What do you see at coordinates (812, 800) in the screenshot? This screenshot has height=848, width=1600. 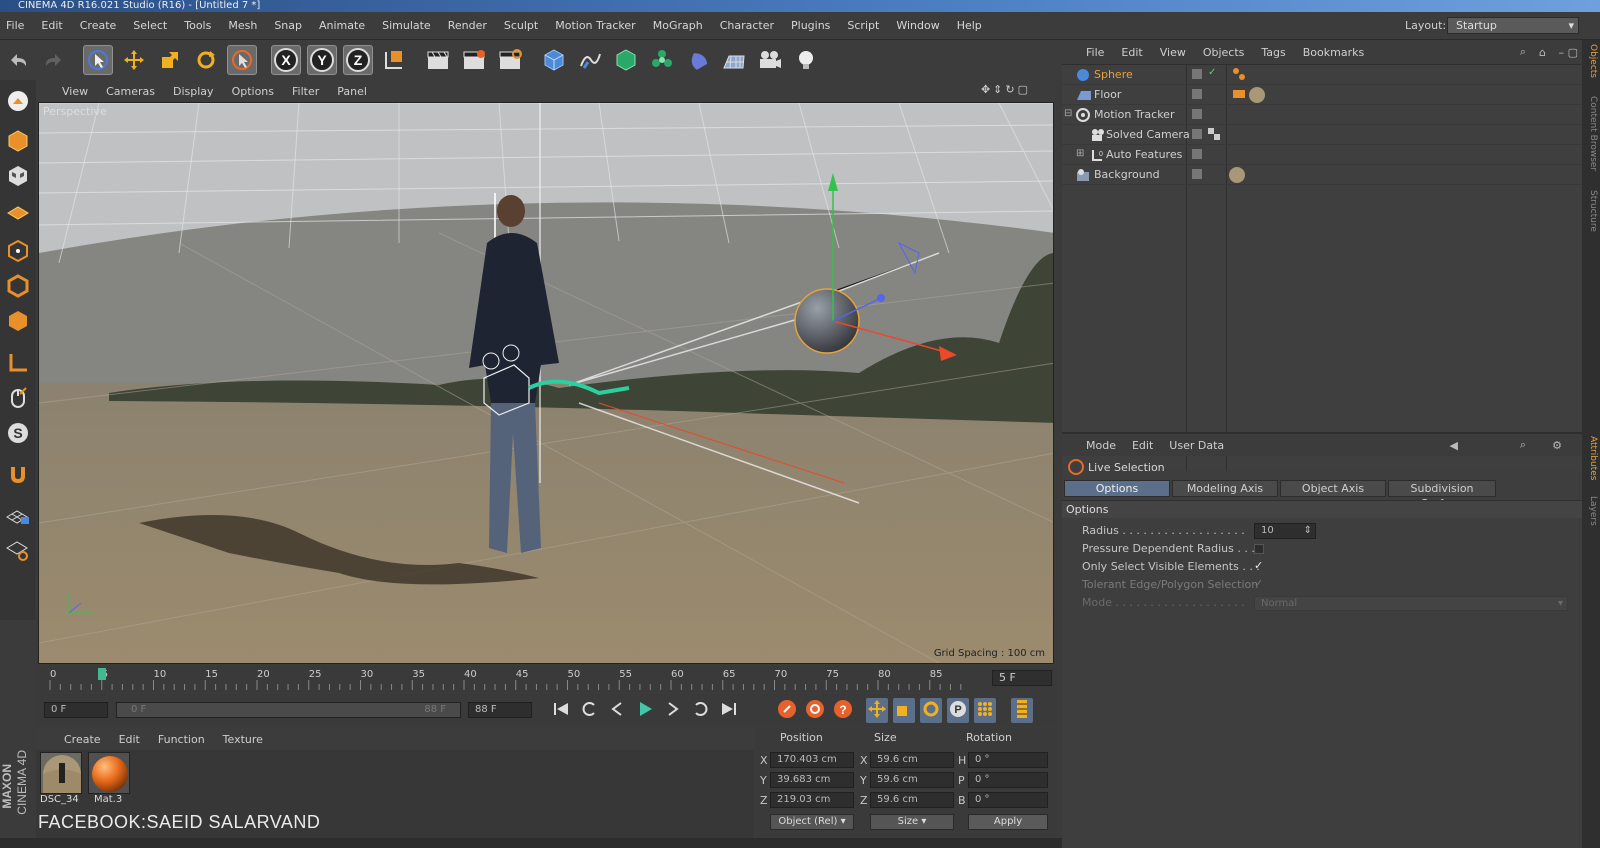 I see `position-z-field: 219.03 cm` at bounding box center [812, 800].